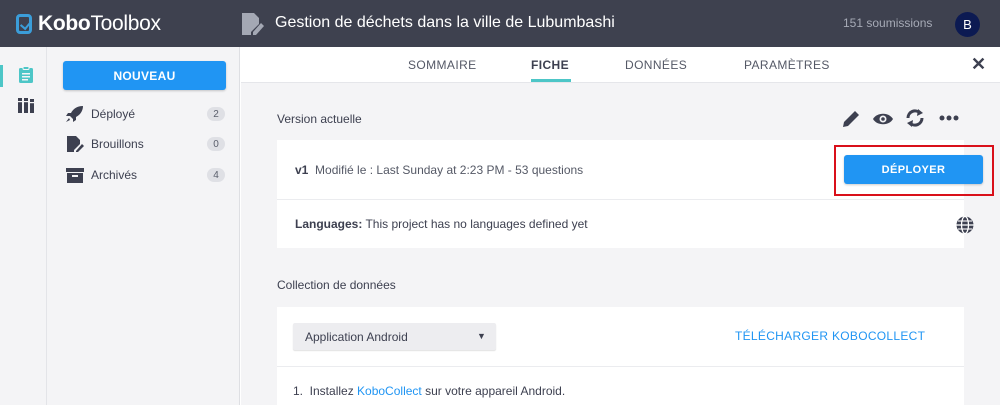 The width and height of the screenshot is (1000, 405). I want to click on sidebar-item-label: Déployé, so click(113, 114).